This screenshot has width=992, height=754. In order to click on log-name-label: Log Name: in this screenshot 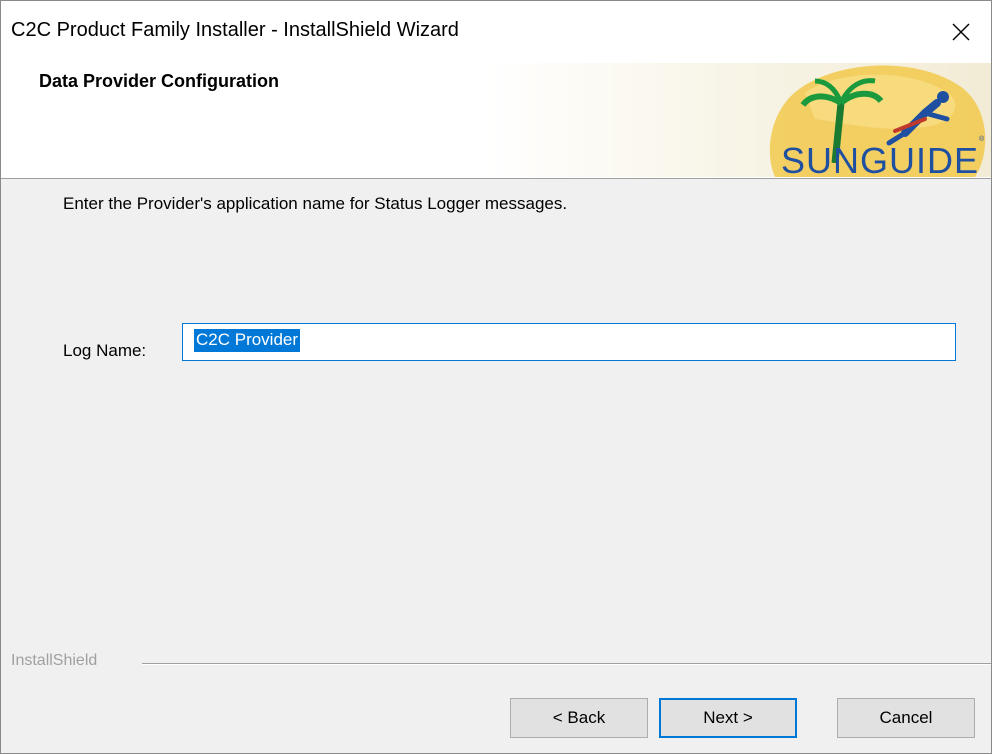, I will do `click(105, 350)`.